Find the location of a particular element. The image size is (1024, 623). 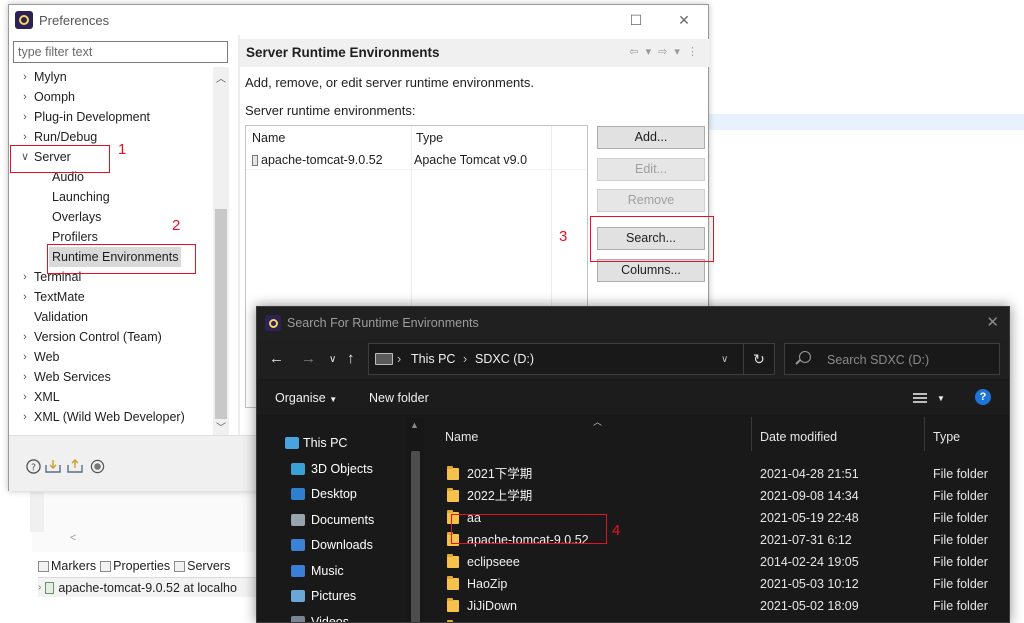

file-row: JiJiDown 2021-05-02 18:09 File folder is located at coordinates (709, 606).